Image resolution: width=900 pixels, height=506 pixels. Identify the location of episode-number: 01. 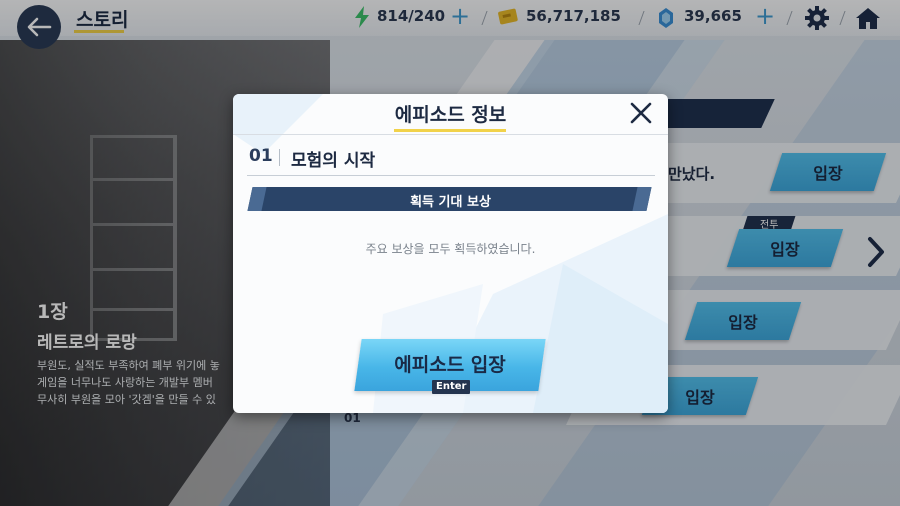
(261, 156).